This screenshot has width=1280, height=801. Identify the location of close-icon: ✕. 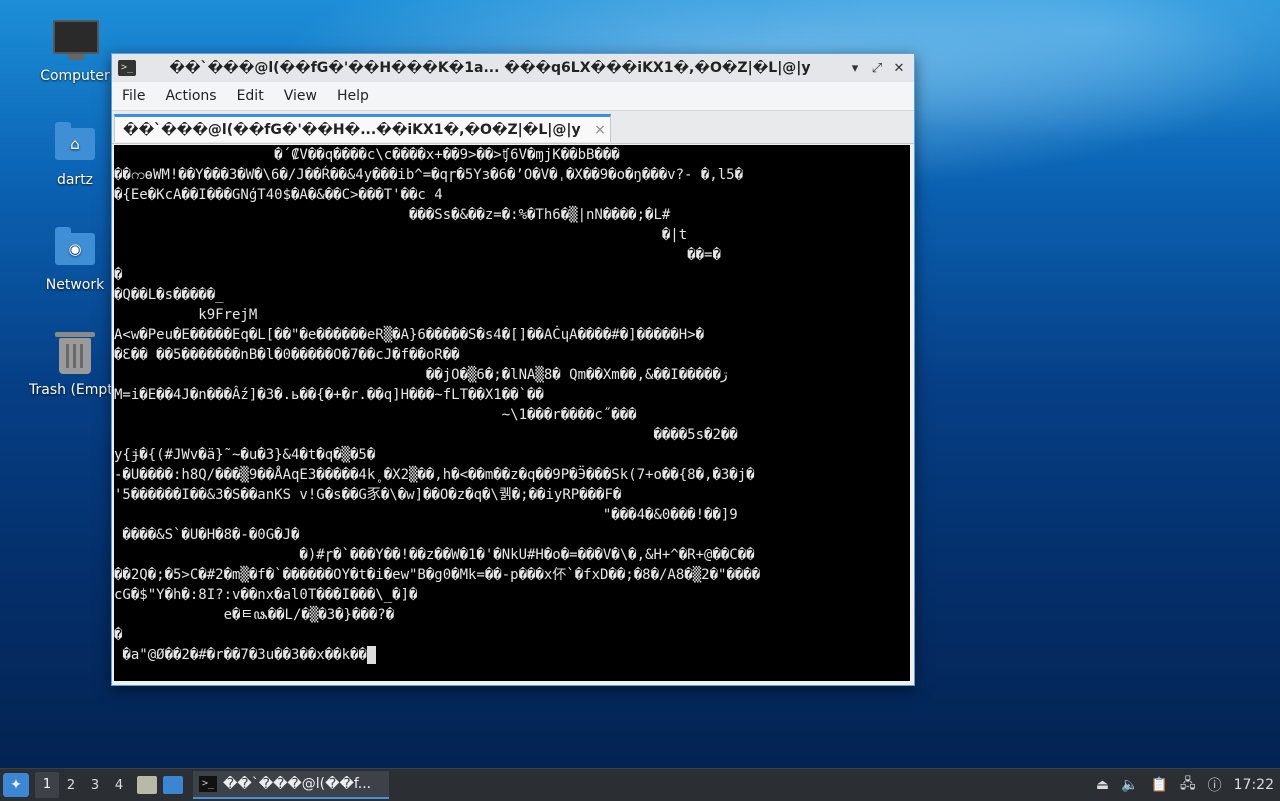
(899, 68).